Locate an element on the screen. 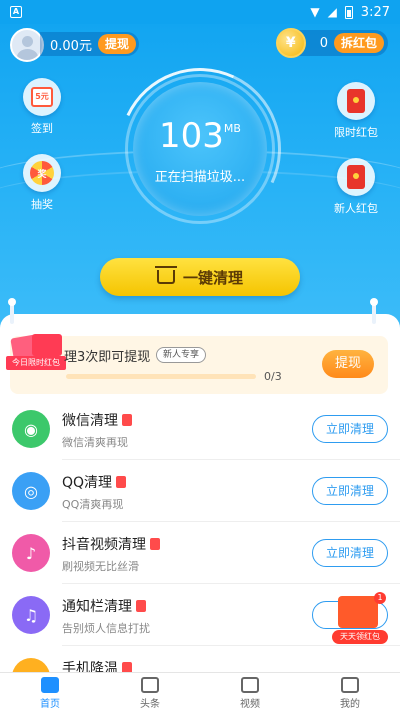  document-icon is located at coordinates (150, 685).